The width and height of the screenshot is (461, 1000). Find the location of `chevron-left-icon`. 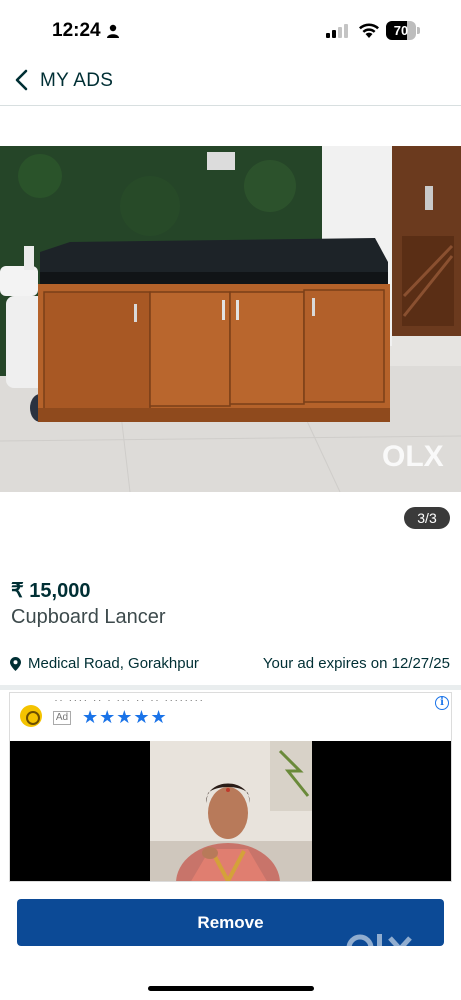

chevron-left-icon is located at coordinates (21, 80).